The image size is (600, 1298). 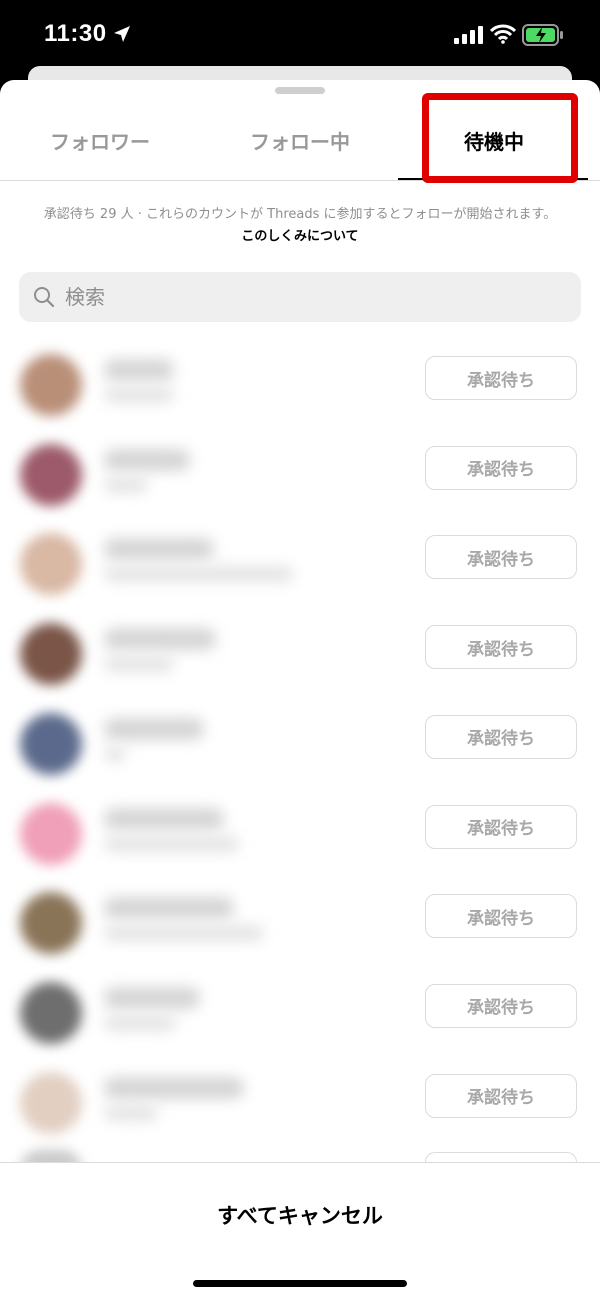 What do you see at coordinates (299, 236) in the screenshot?
I see `how-it-works-link: このしくみについて` at bounding box center [299, 236].